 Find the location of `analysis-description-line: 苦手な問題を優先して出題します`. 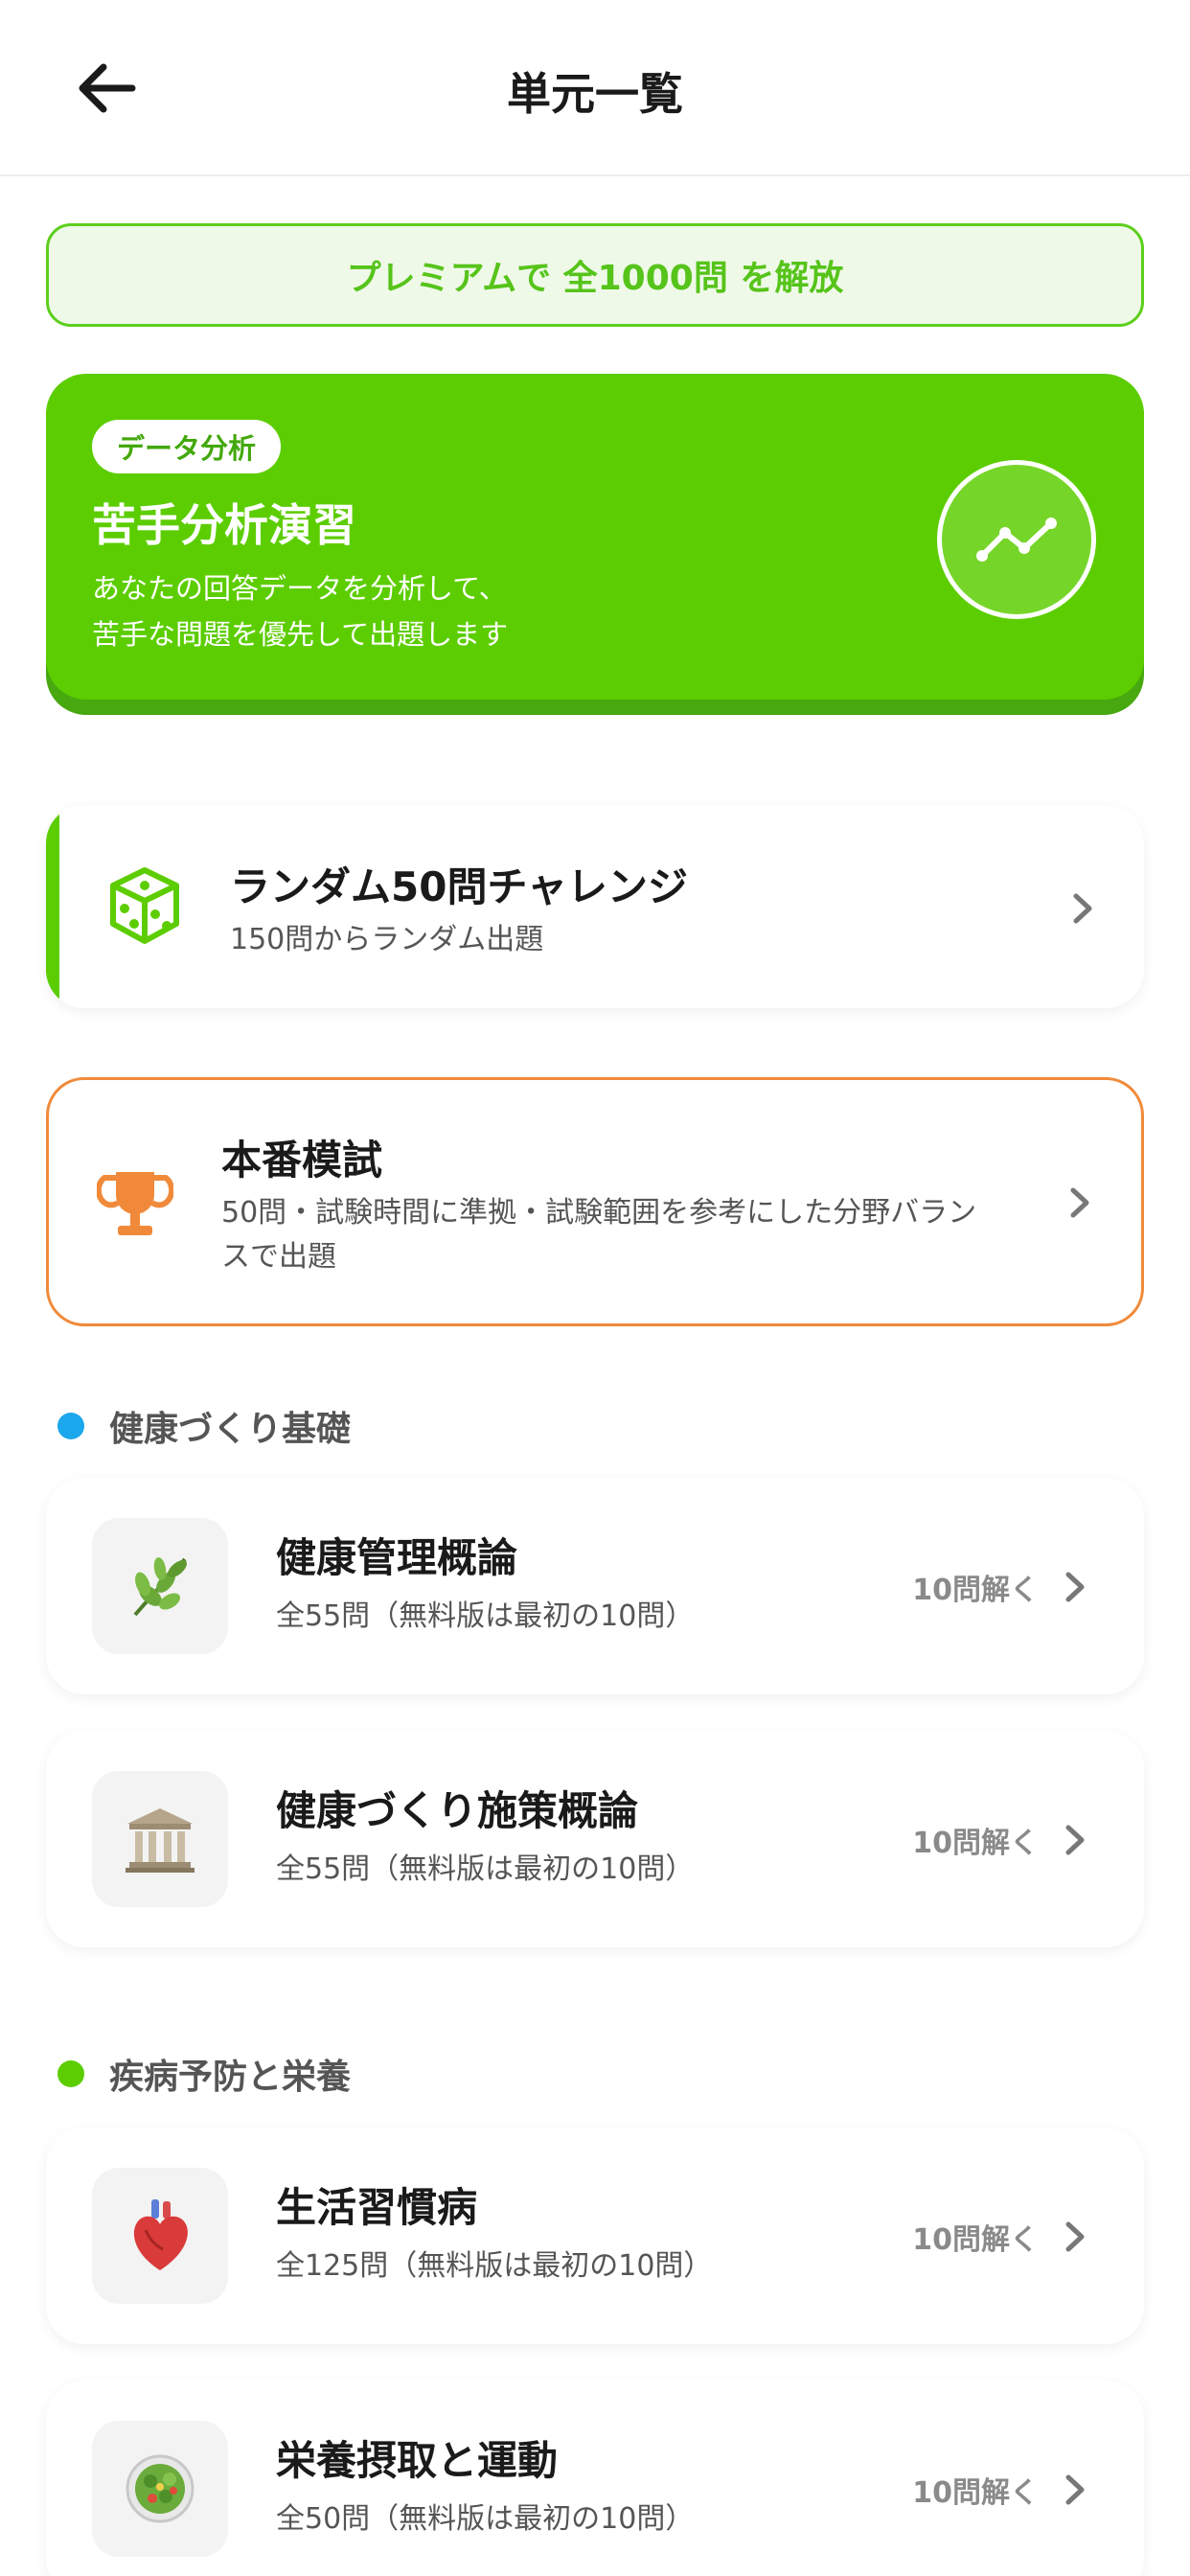

analysis-description-line: 苦手な問題を優先して出題します is located at coordinates (301, 634).